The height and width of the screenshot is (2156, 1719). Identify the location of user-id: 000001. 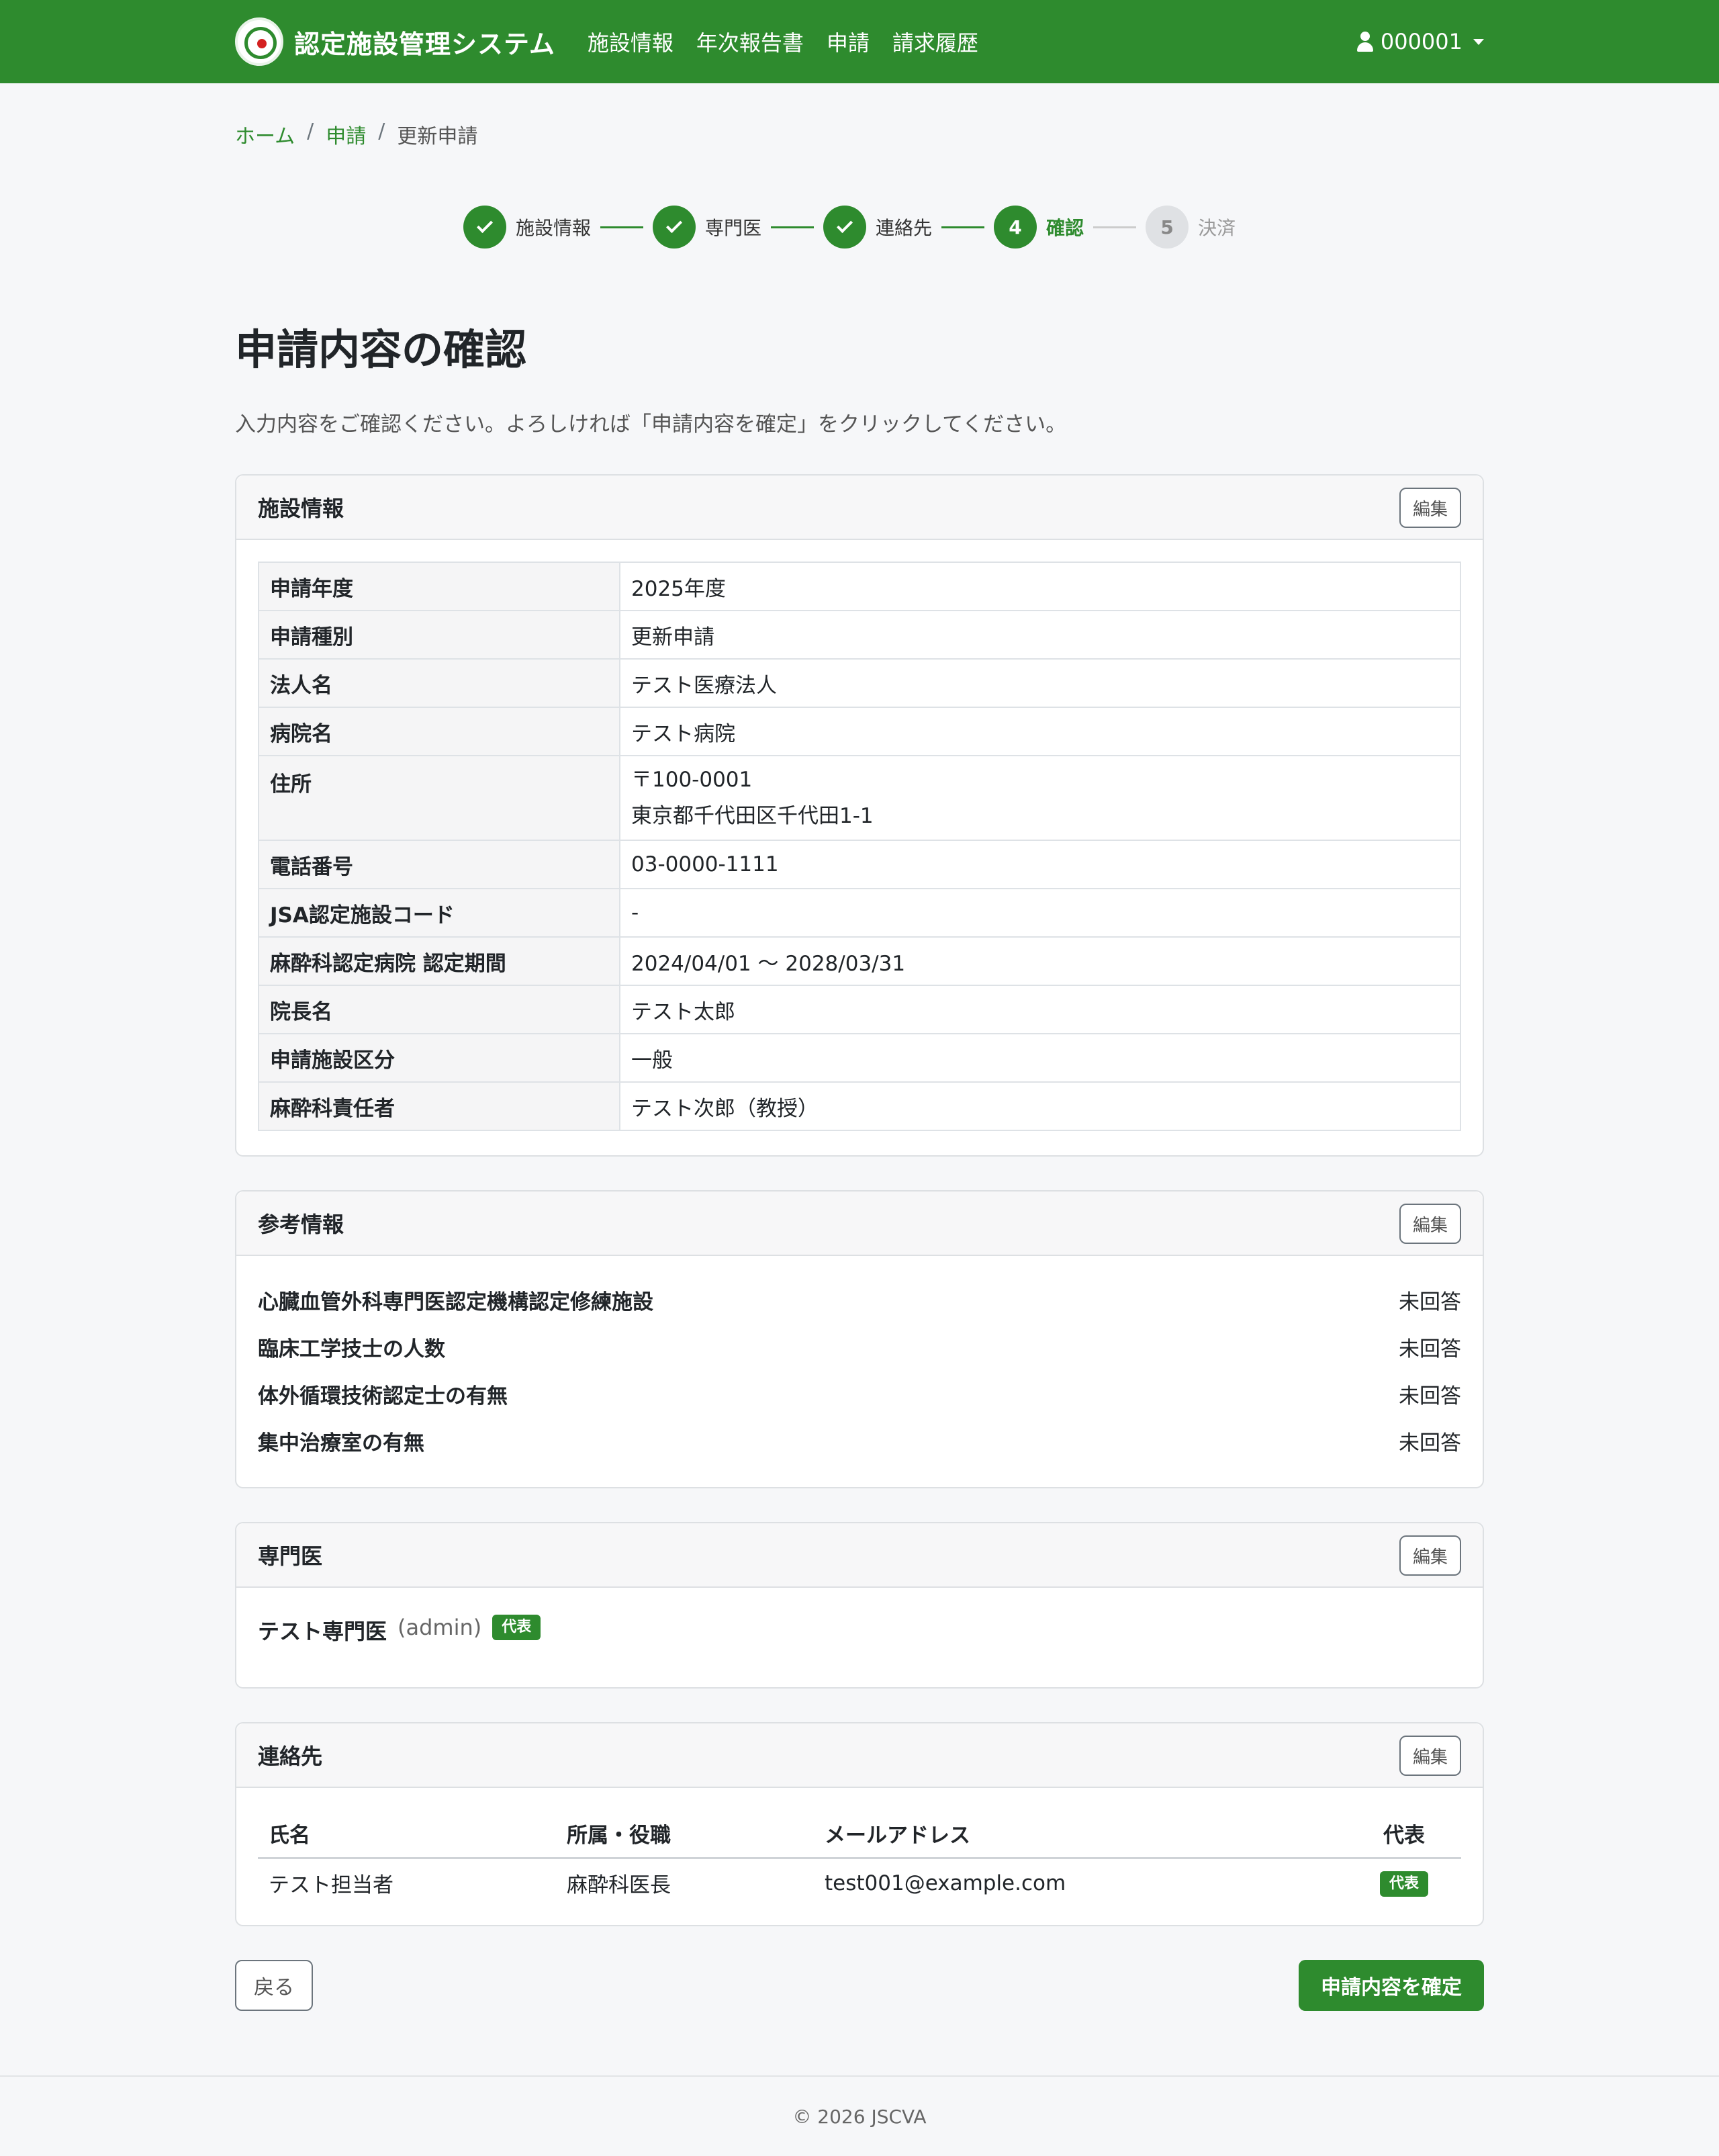
(1421, 41).